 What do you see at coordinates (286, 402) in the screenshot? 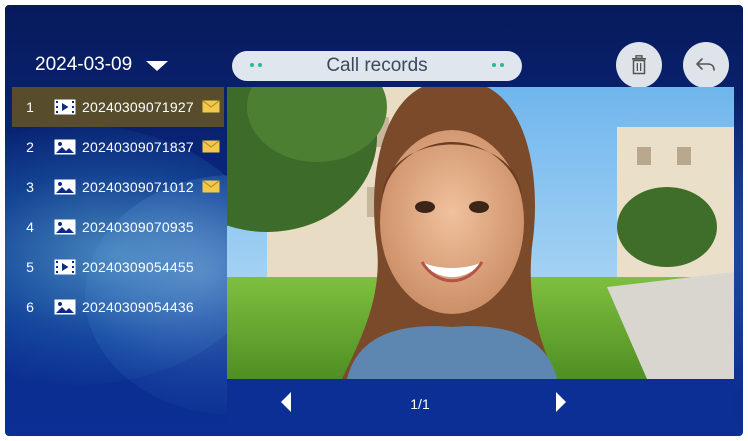
I see `previous-page-button` at bounding box center [286, 402].